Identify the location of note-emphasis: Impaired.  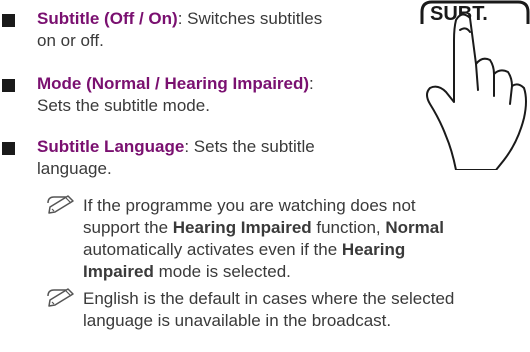
(118, 271).